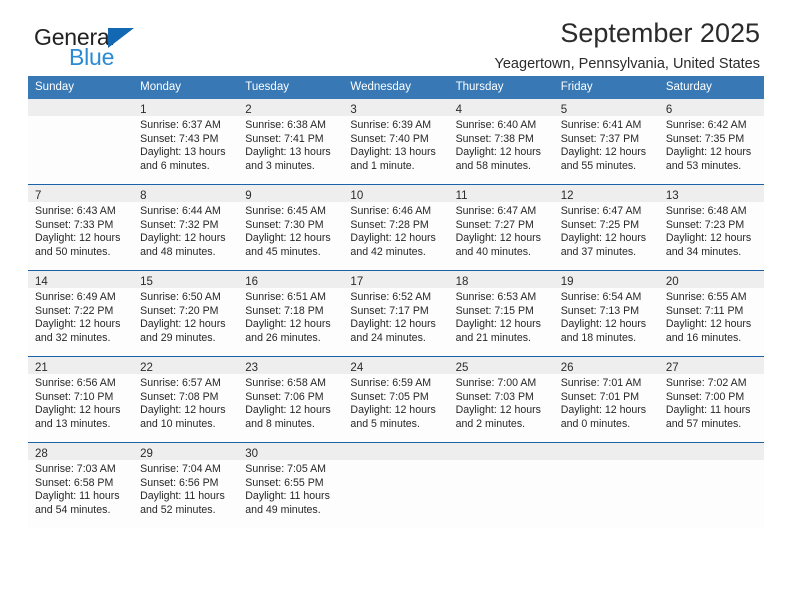 The height and width of the screenshot is (612, 792). What do you see at coordinates (74, 396) in the screenshot?
I see `sunset-text: Sunset: 7:10 PM` at bounding box center [74, 396].